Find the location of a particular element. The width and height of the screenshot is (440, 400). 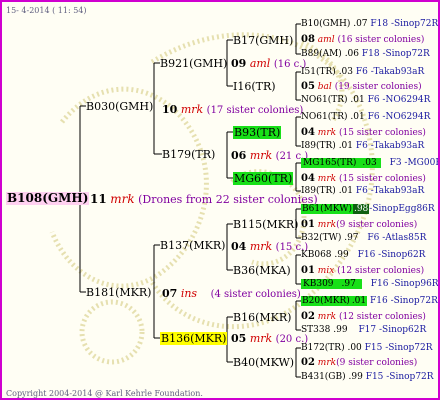

summary-row: 01 mix (12 sister colonies) is located at coordinates (362, 271).